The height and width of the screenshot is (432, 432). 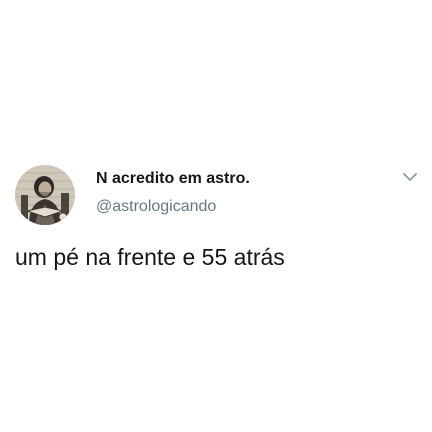 What do you see at coordinates (156, 207) in the screenshot?
I see `user-handle: @astrologicando` at bounding box center [156, 207].